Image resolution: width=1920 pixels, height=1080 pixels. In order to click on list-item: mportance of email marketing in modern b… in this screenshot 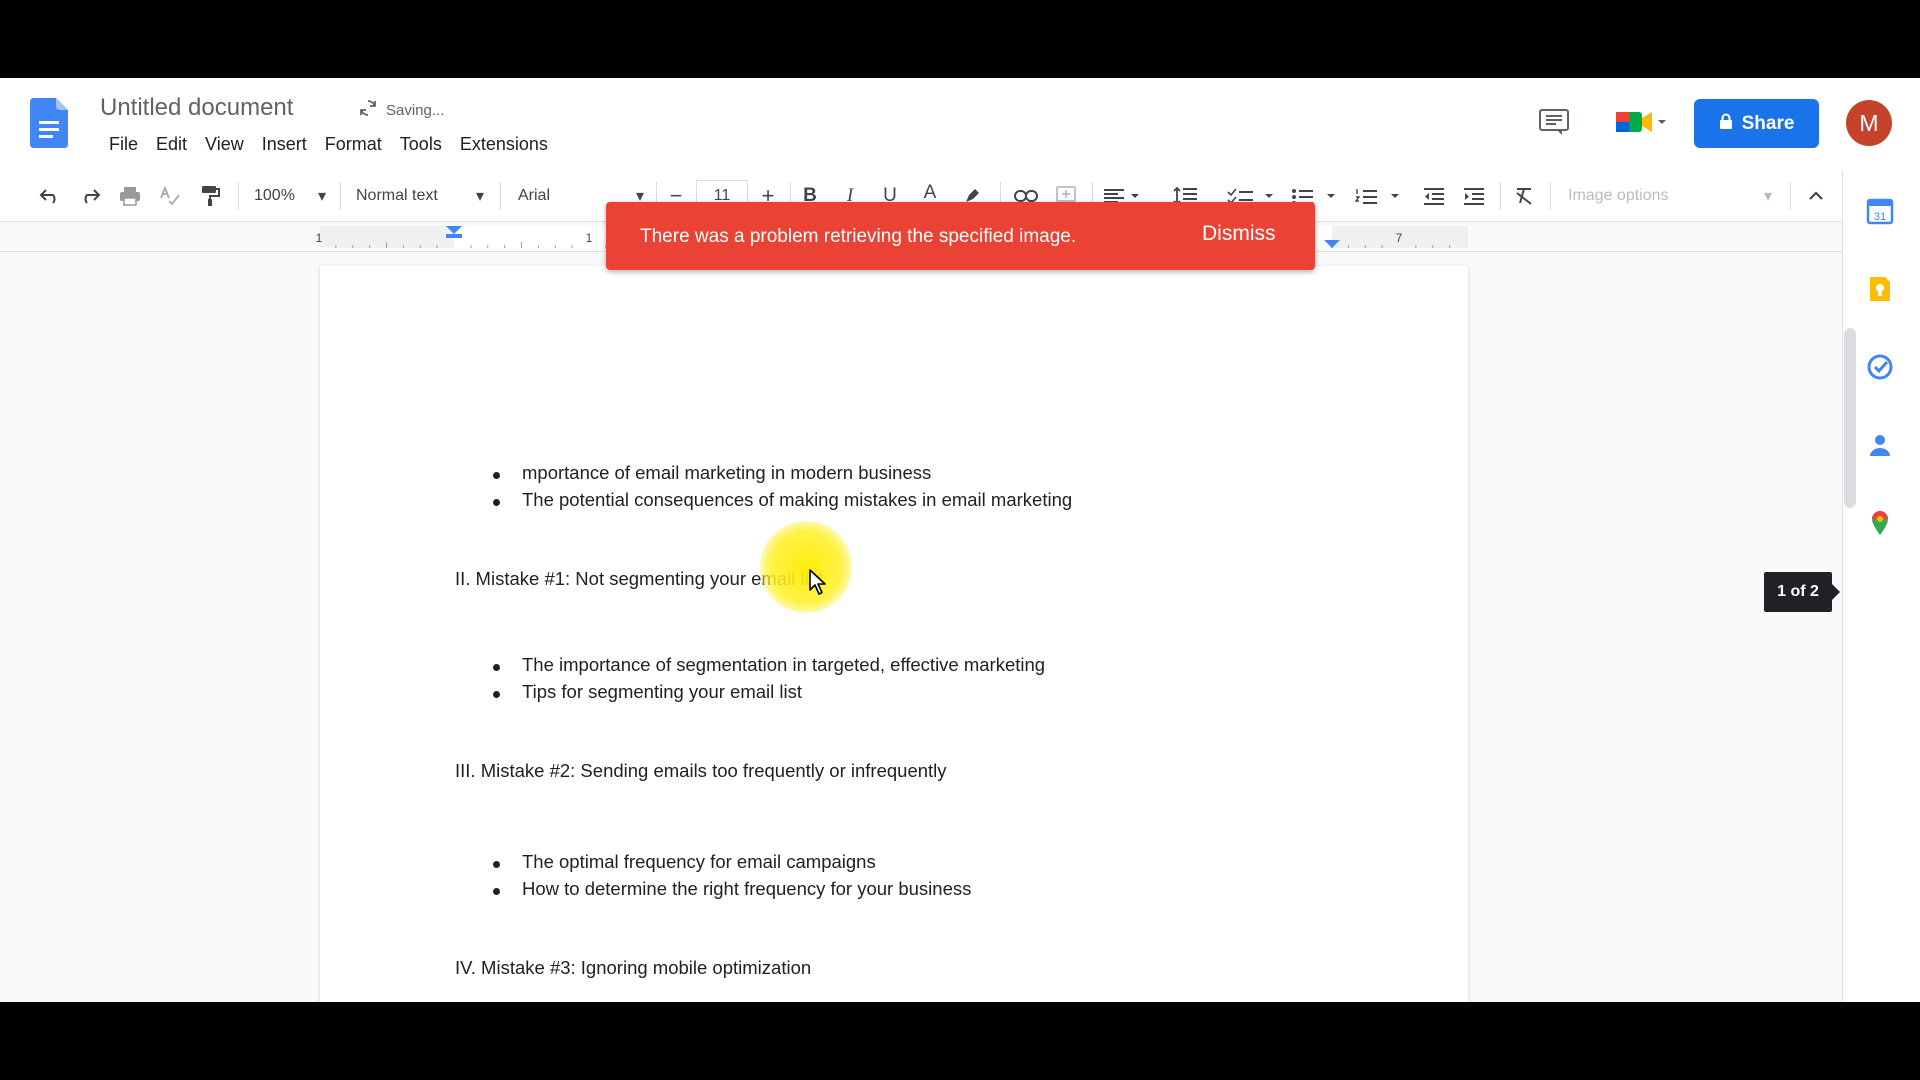, I will do `click(726, 473)`.